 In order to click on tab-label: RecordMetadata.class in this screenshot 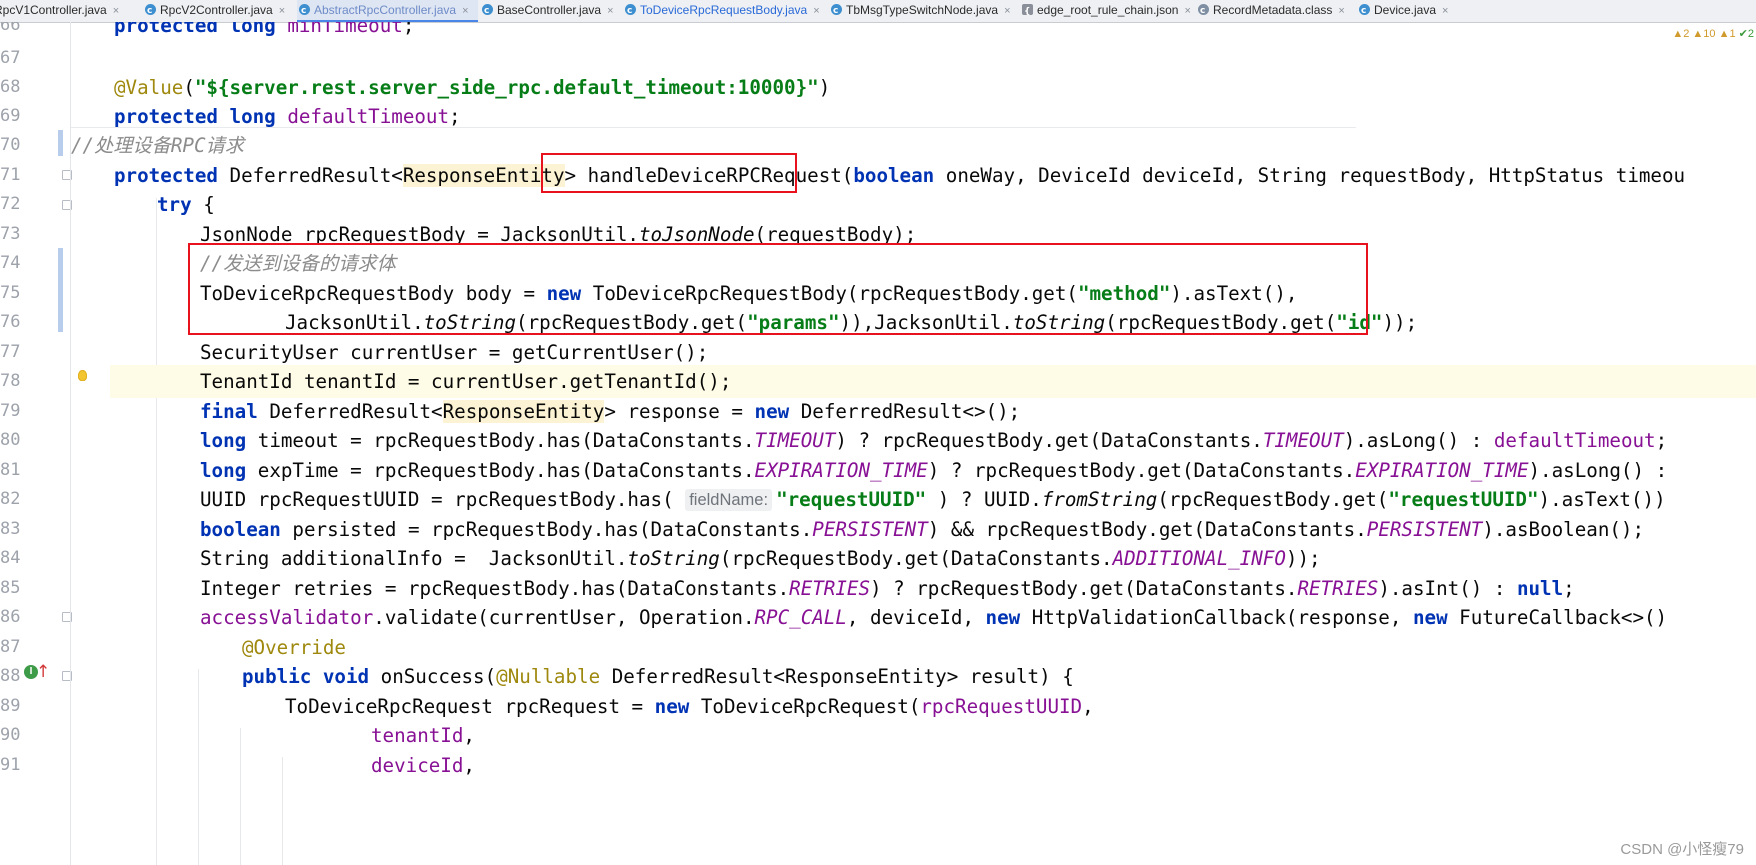, I will do `click(1273, 10)`.